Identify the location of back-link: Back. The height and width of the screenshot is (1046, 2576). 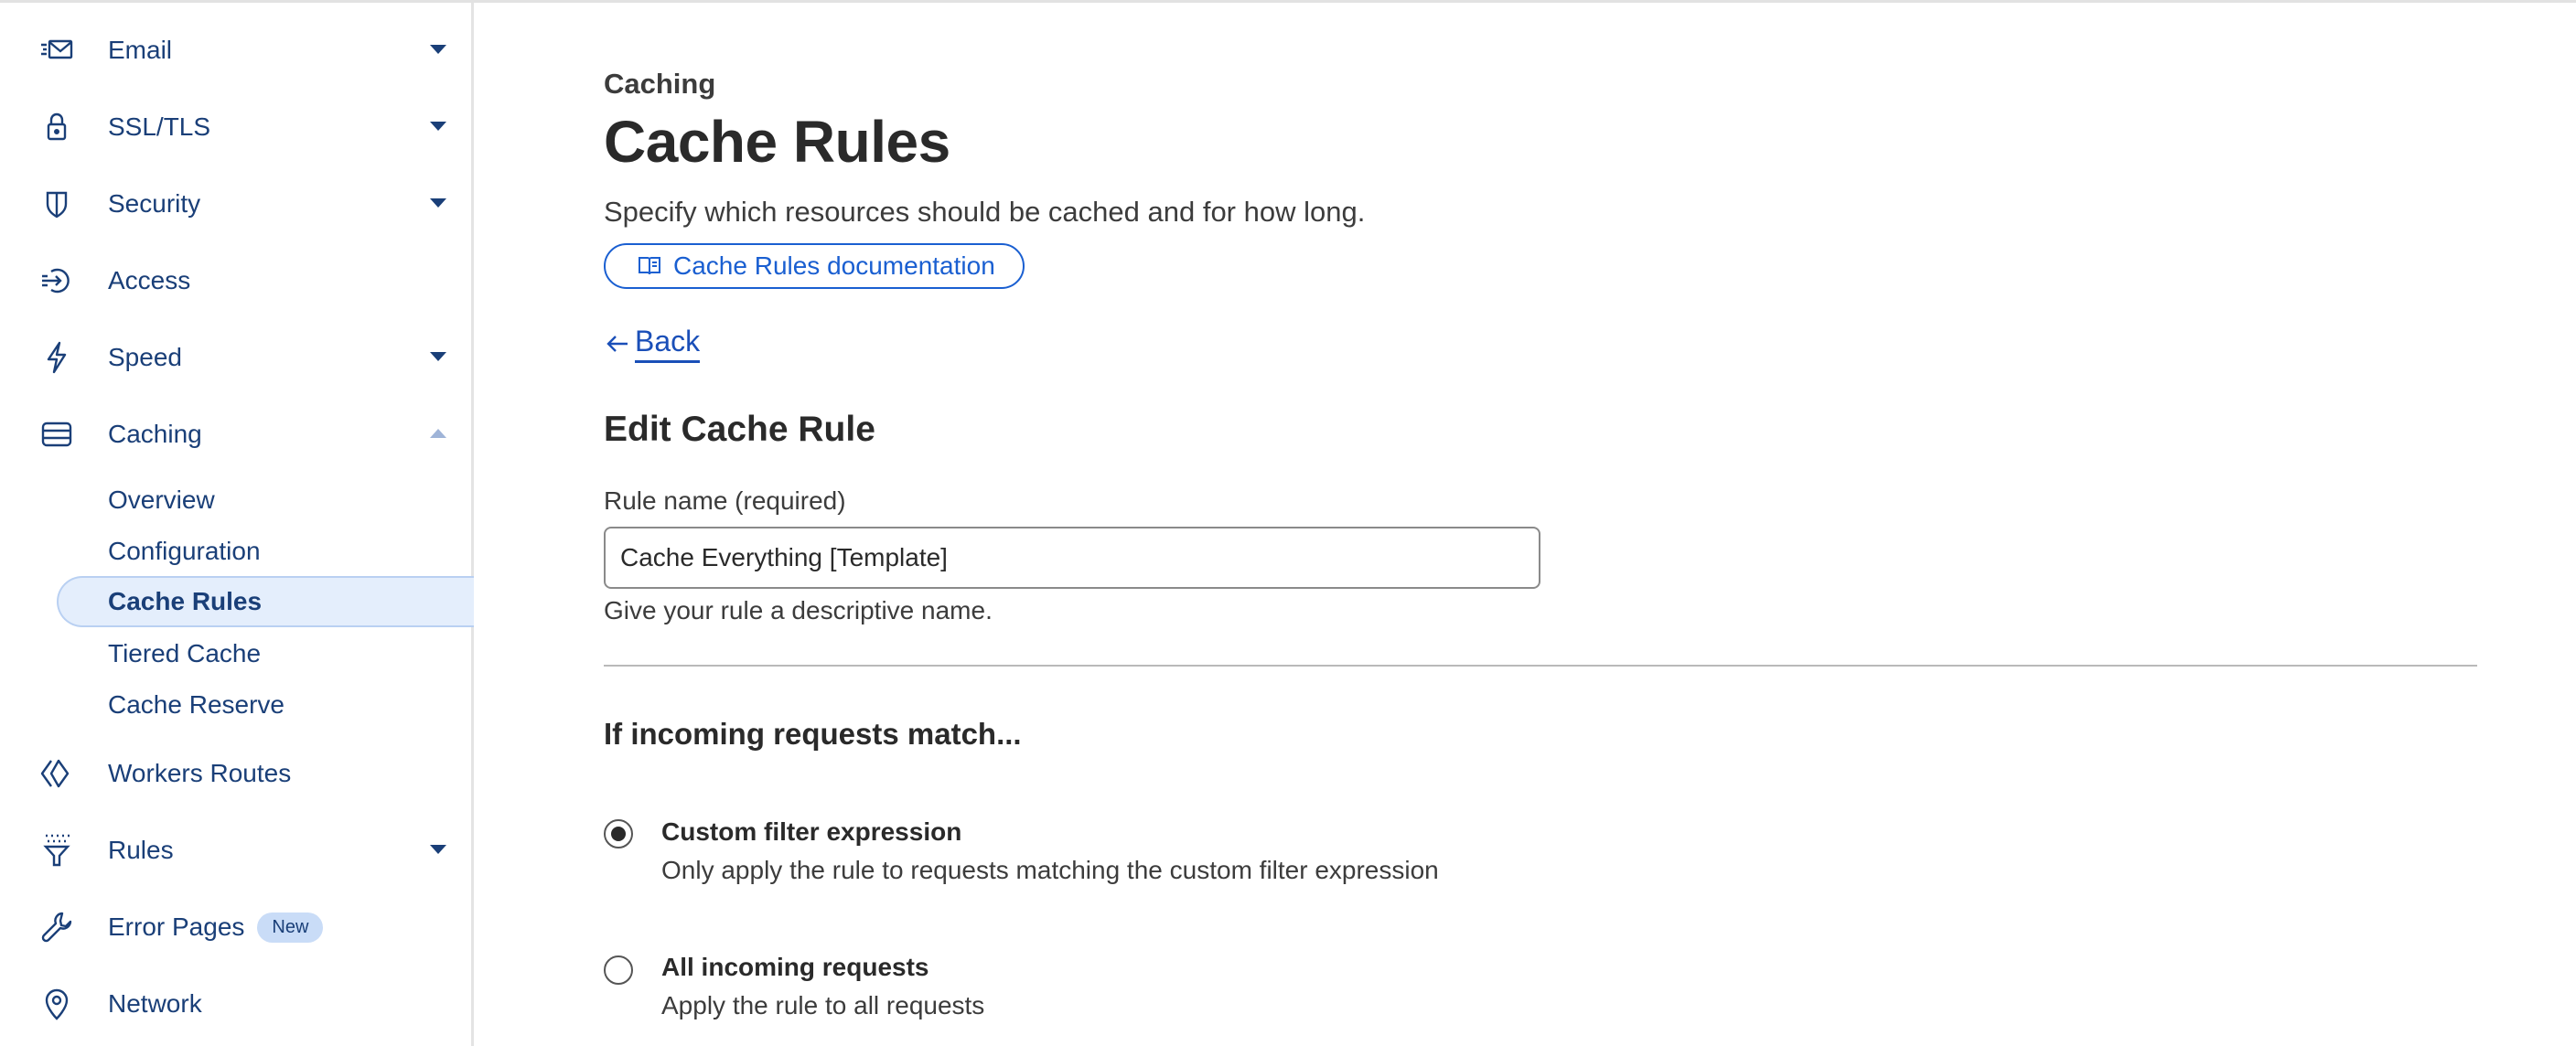
(652, 344).